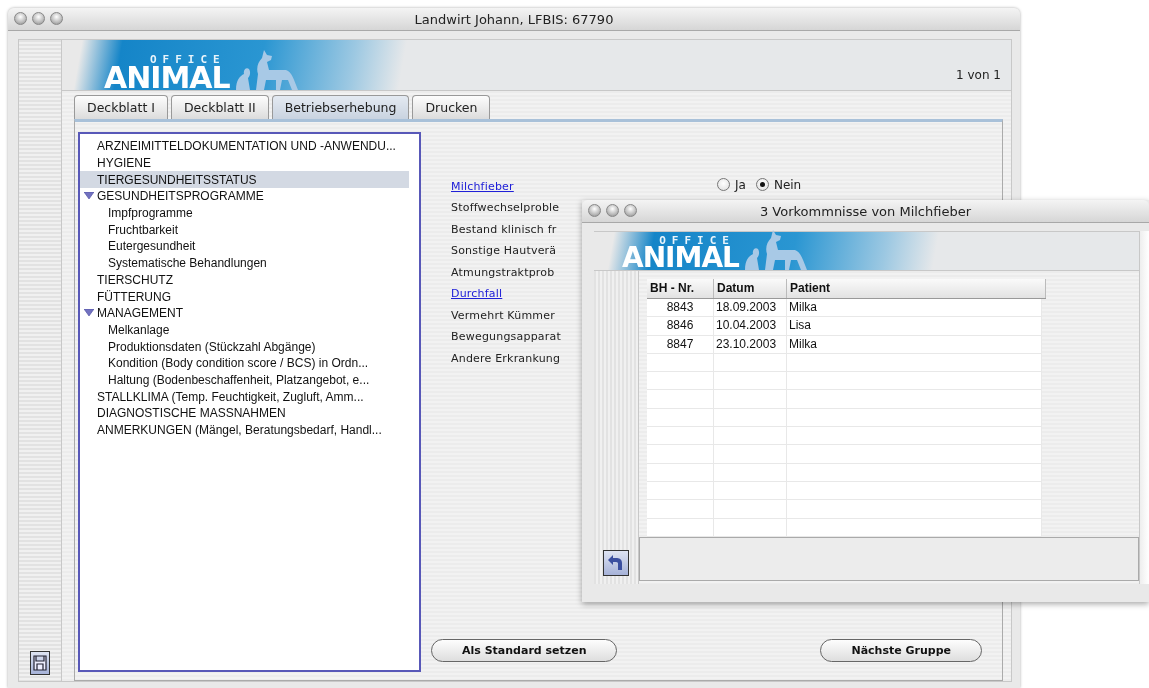 The image size is (1149, 688). I want to click on question-label: Bestand klinisch fr, so click(504, 229).